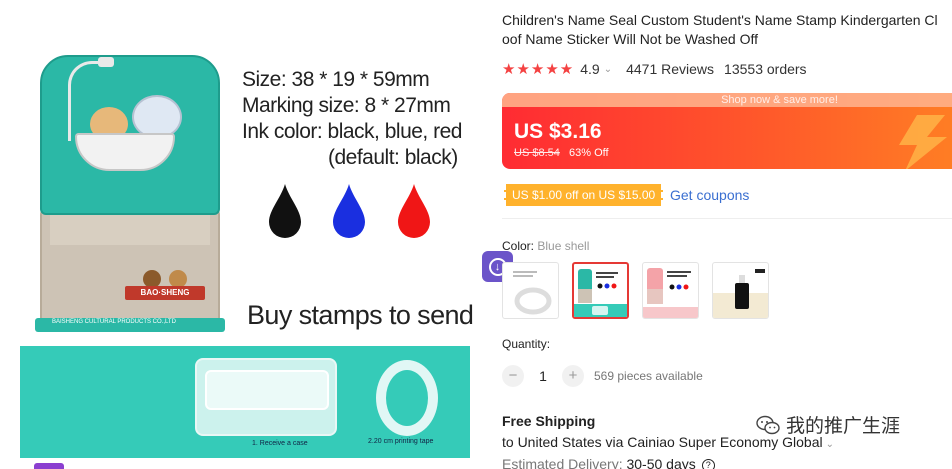  I want to click on quantity-label: Quantity:, so click(526, 344).